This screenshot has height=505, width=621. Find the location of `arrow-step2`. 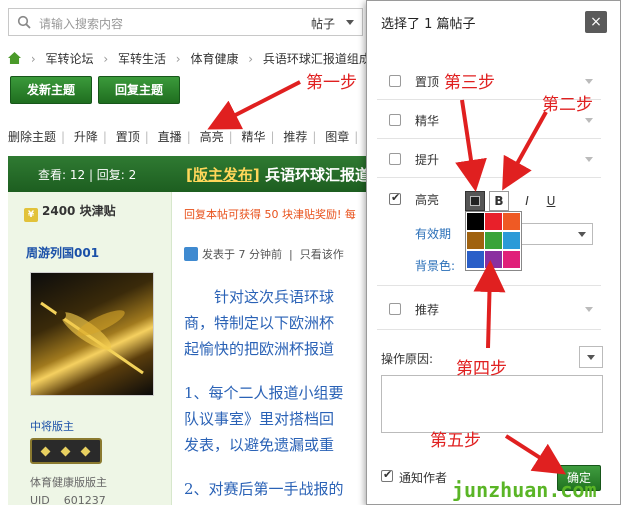

arrow-step2 is located at coordinates (525, 151).